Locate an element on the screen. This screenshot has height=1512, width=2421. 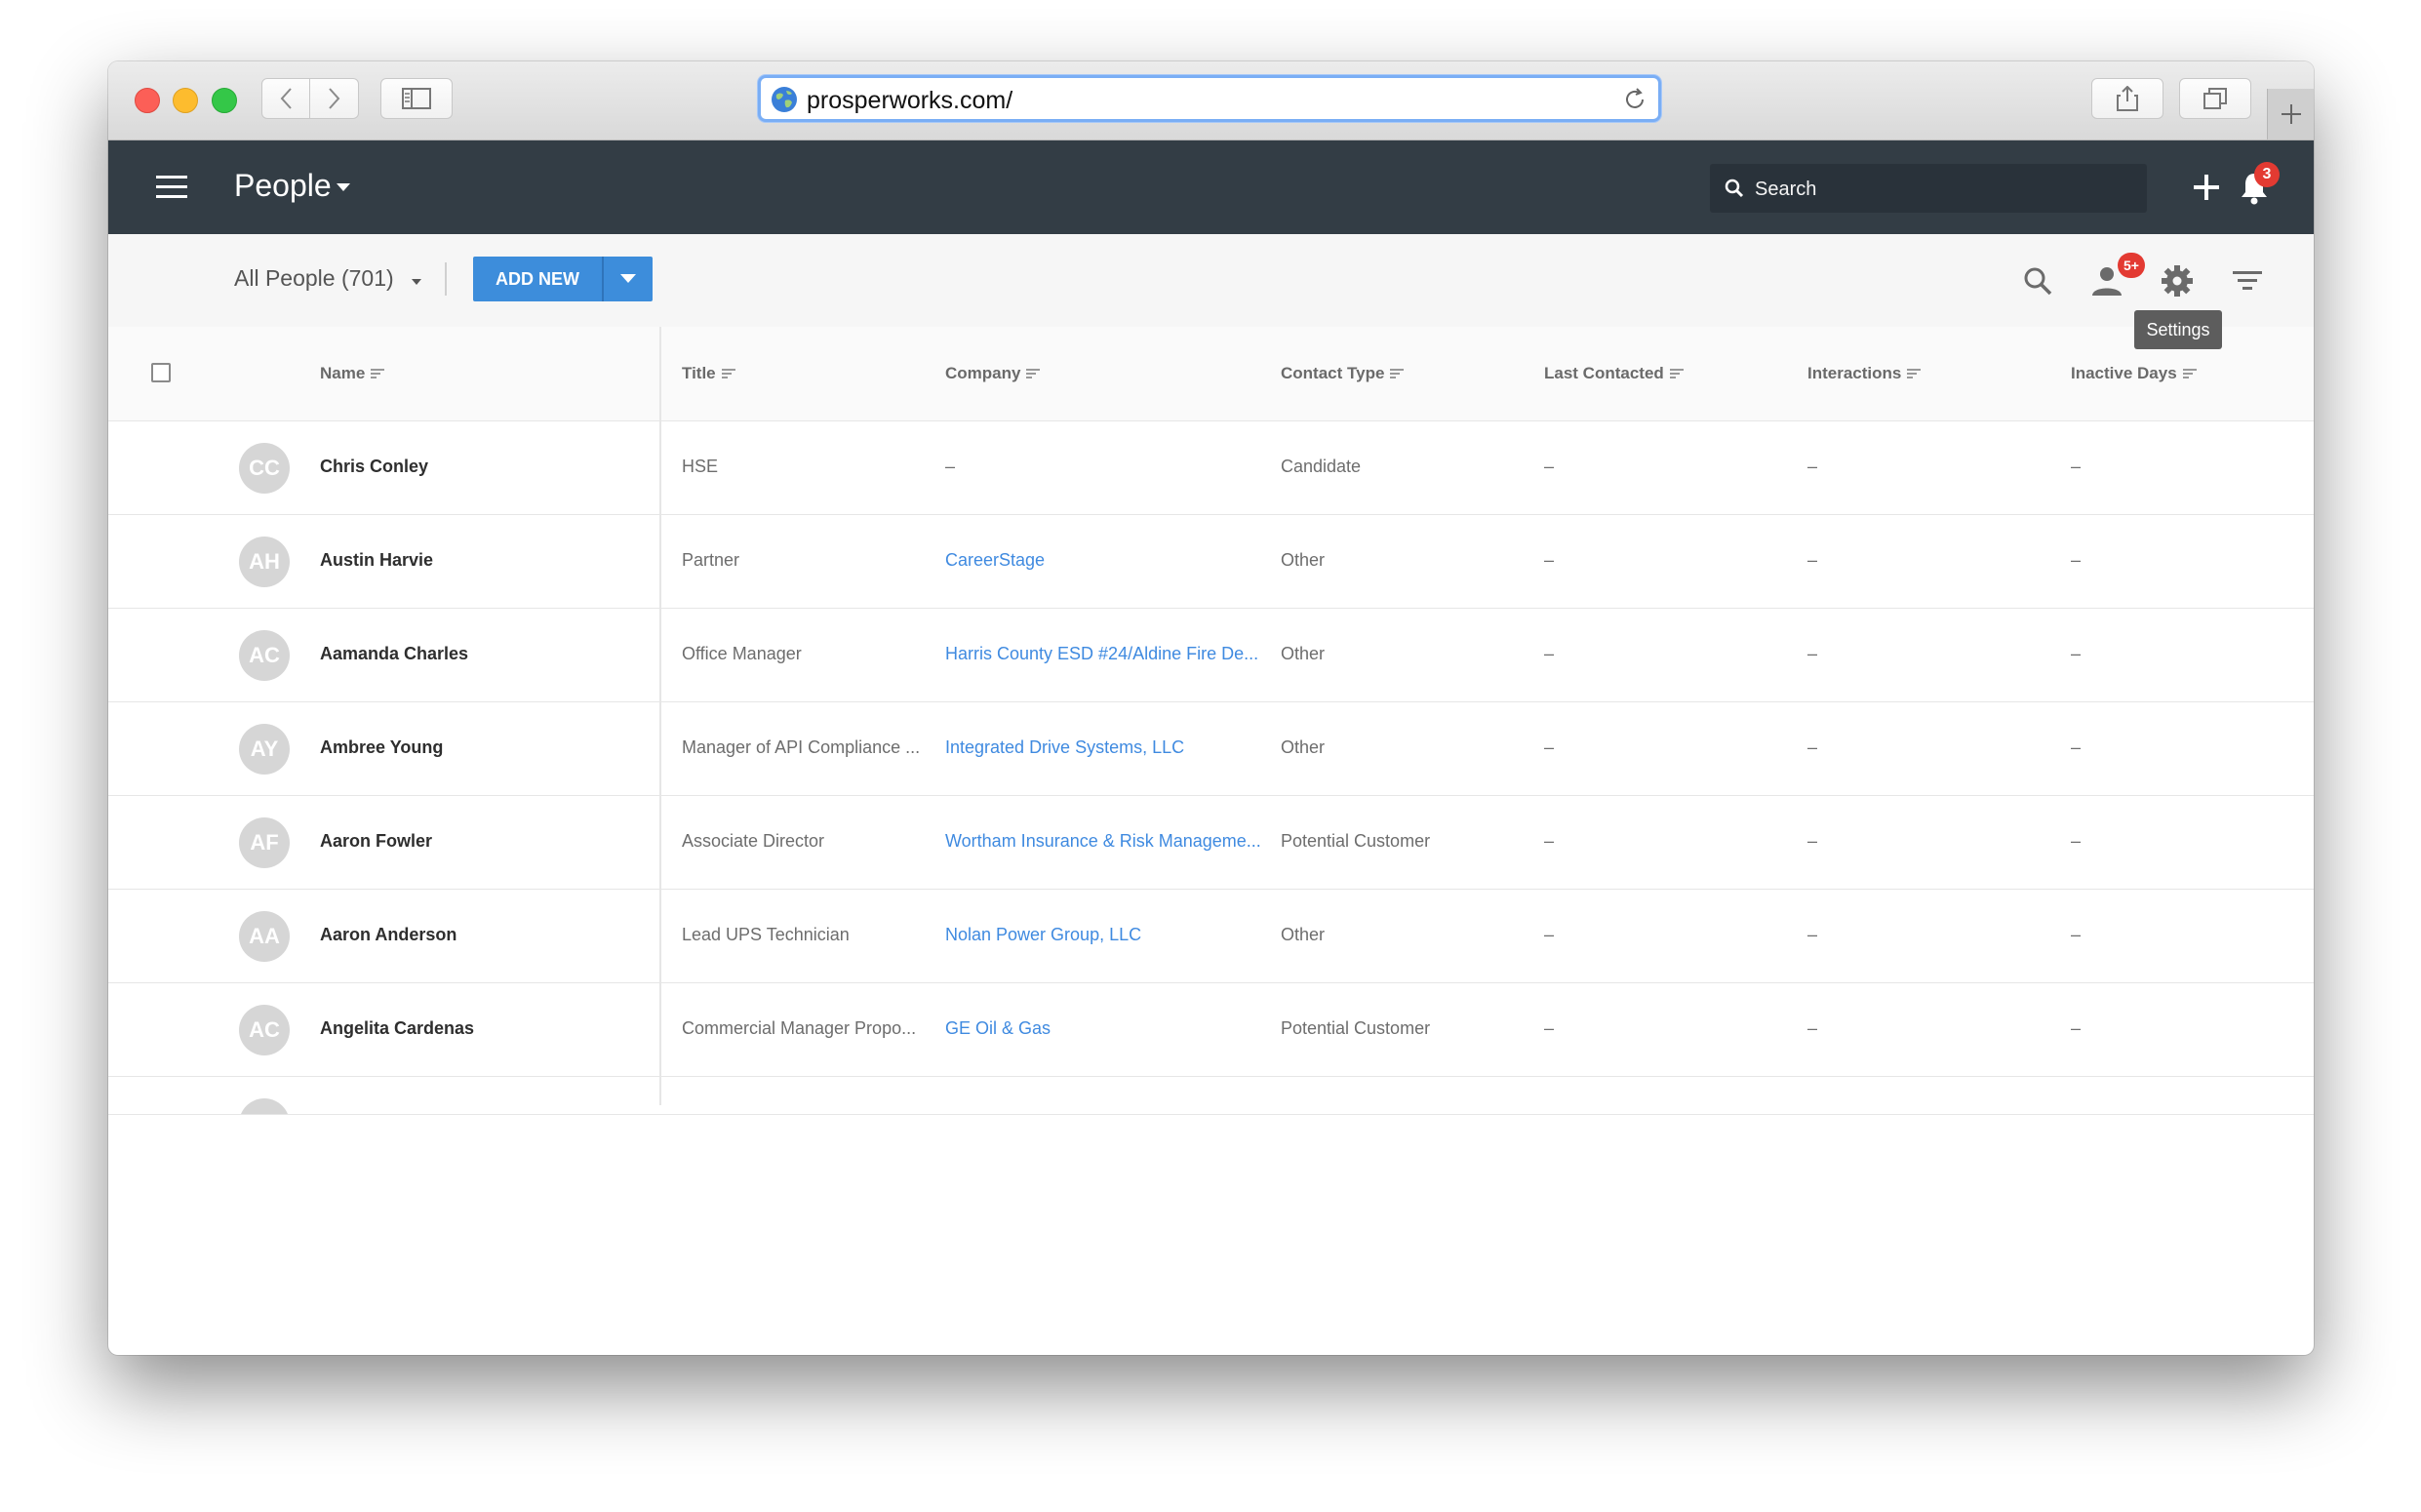
column-header-inactive-days: Inactive Days is located at coordinates (2134, 373).